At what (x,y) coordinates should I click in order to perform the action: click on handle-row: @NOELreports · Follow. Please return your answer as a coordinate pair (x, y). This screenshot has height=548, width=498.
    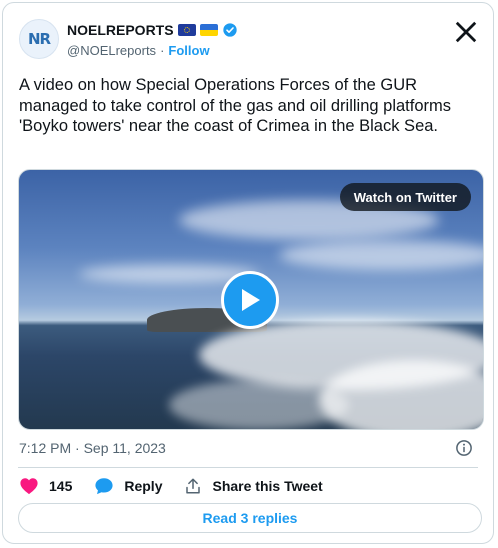
    Looking at the image, I should click on (152, 50).